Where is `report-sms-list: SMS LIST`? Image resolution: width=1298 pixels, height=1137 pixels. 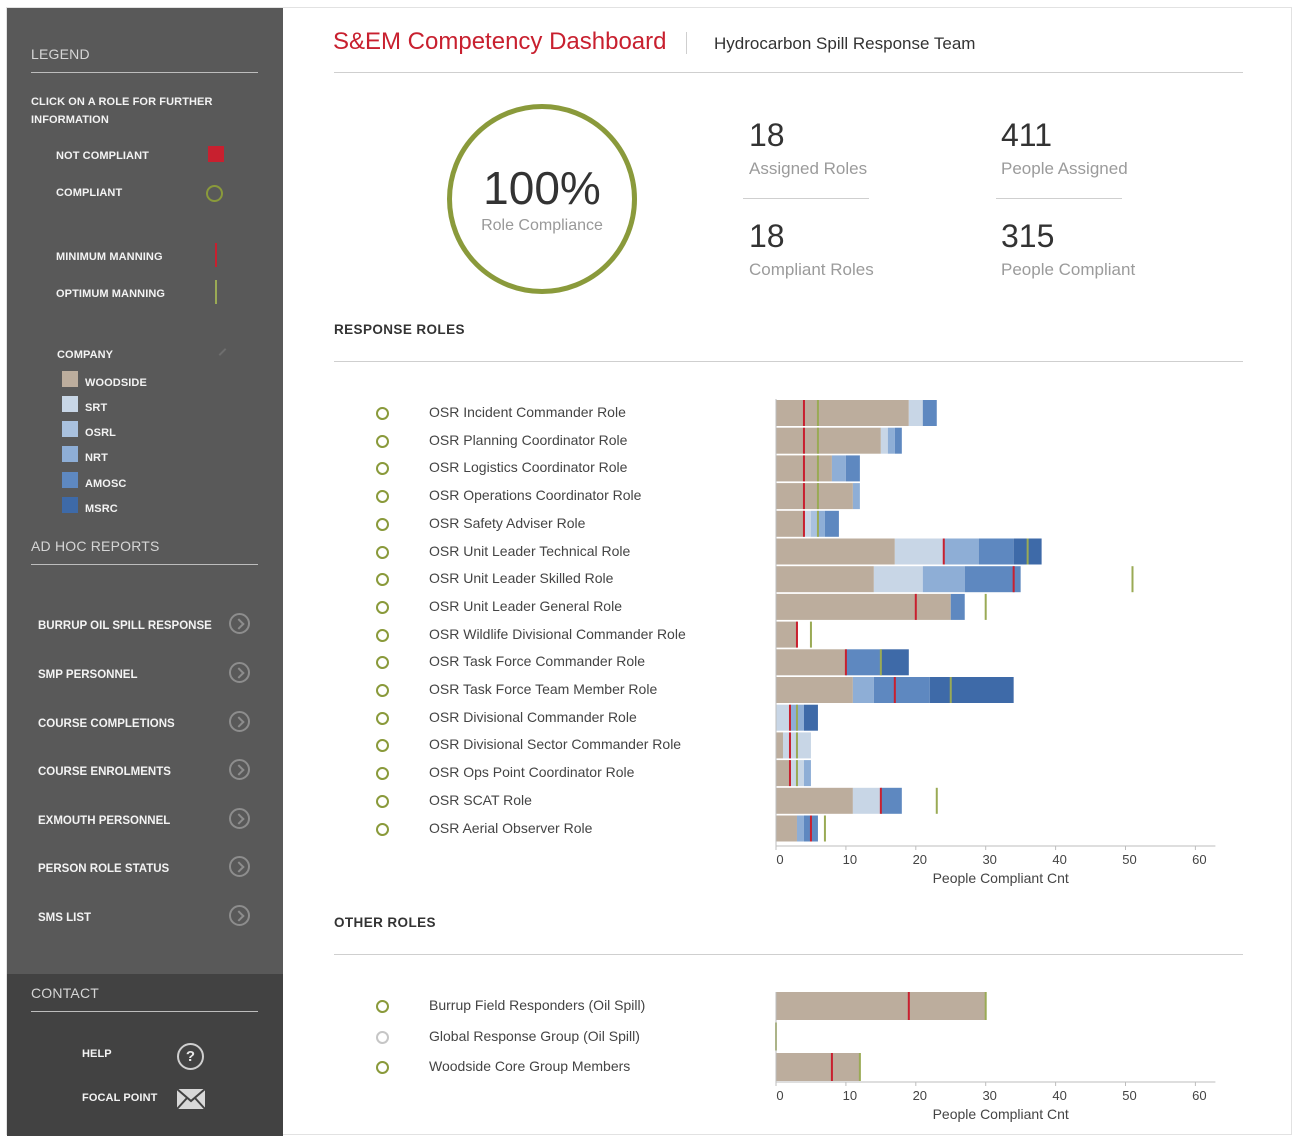 report-sms-list: SMS LIST is located at coordinates (154, 919).